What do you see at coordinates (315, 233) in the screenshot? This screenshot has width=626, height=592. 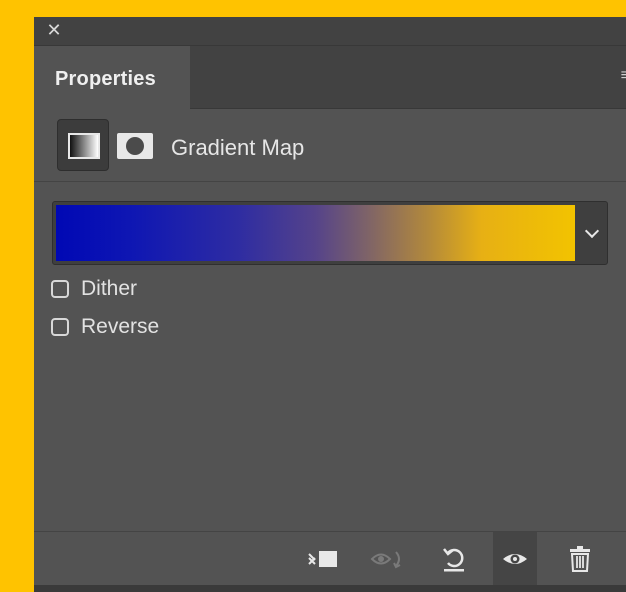 I see `gradient-preview` at bounding box center [315, 233].